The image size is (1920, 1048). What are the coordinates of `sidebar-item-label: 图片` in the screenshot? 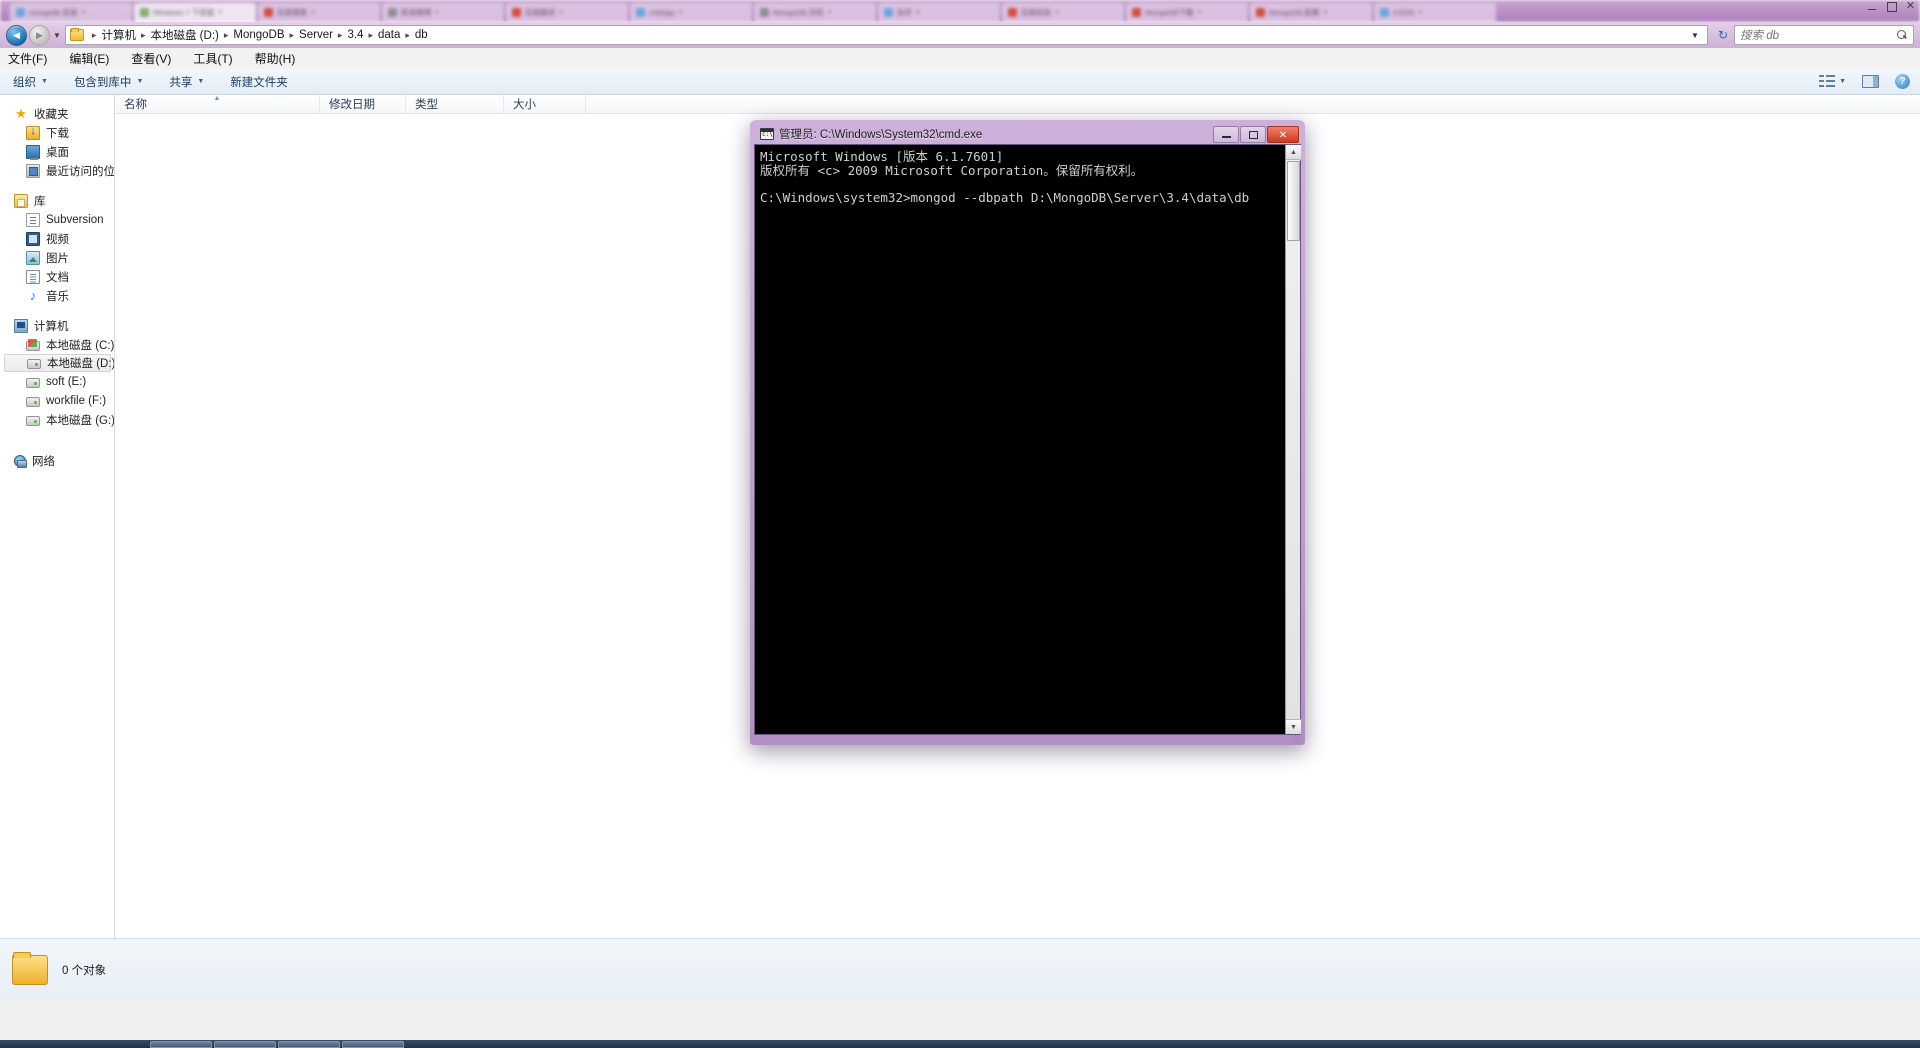 It's located at (57, 258).